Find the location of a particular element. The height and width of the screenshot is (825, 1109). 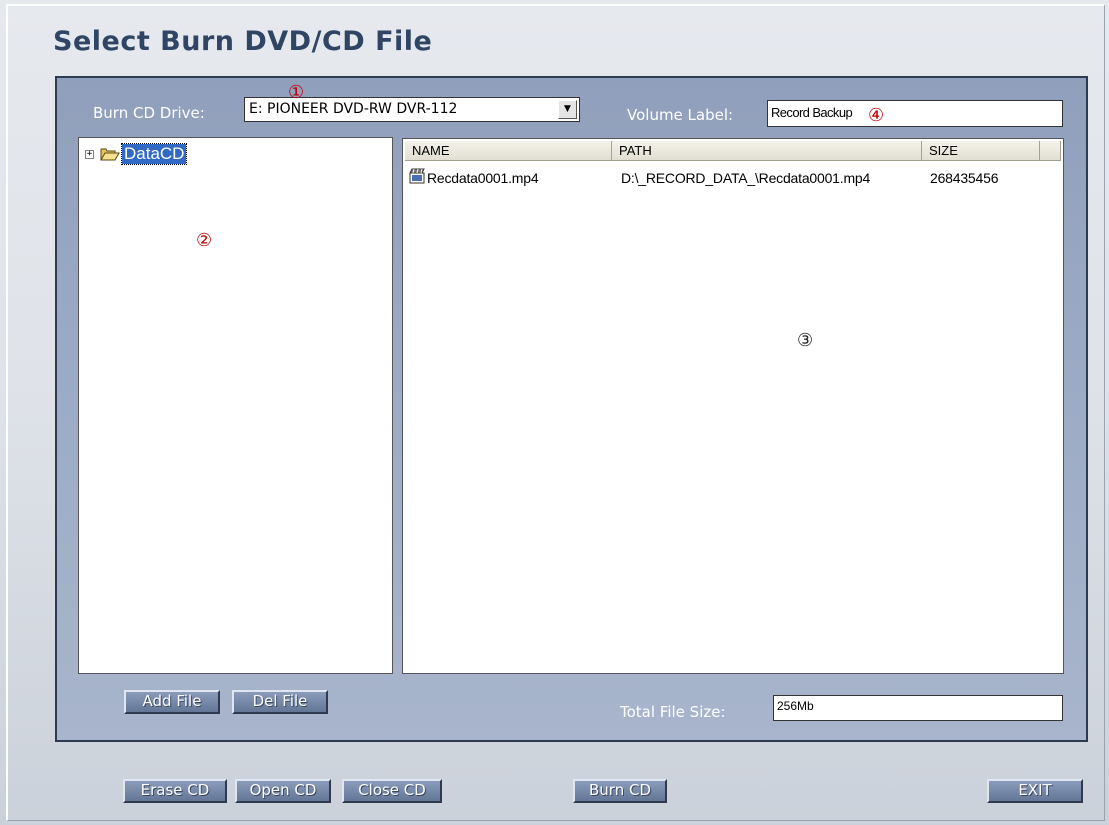

callout-marker-3: ③ is located at coordinates (805, 340).